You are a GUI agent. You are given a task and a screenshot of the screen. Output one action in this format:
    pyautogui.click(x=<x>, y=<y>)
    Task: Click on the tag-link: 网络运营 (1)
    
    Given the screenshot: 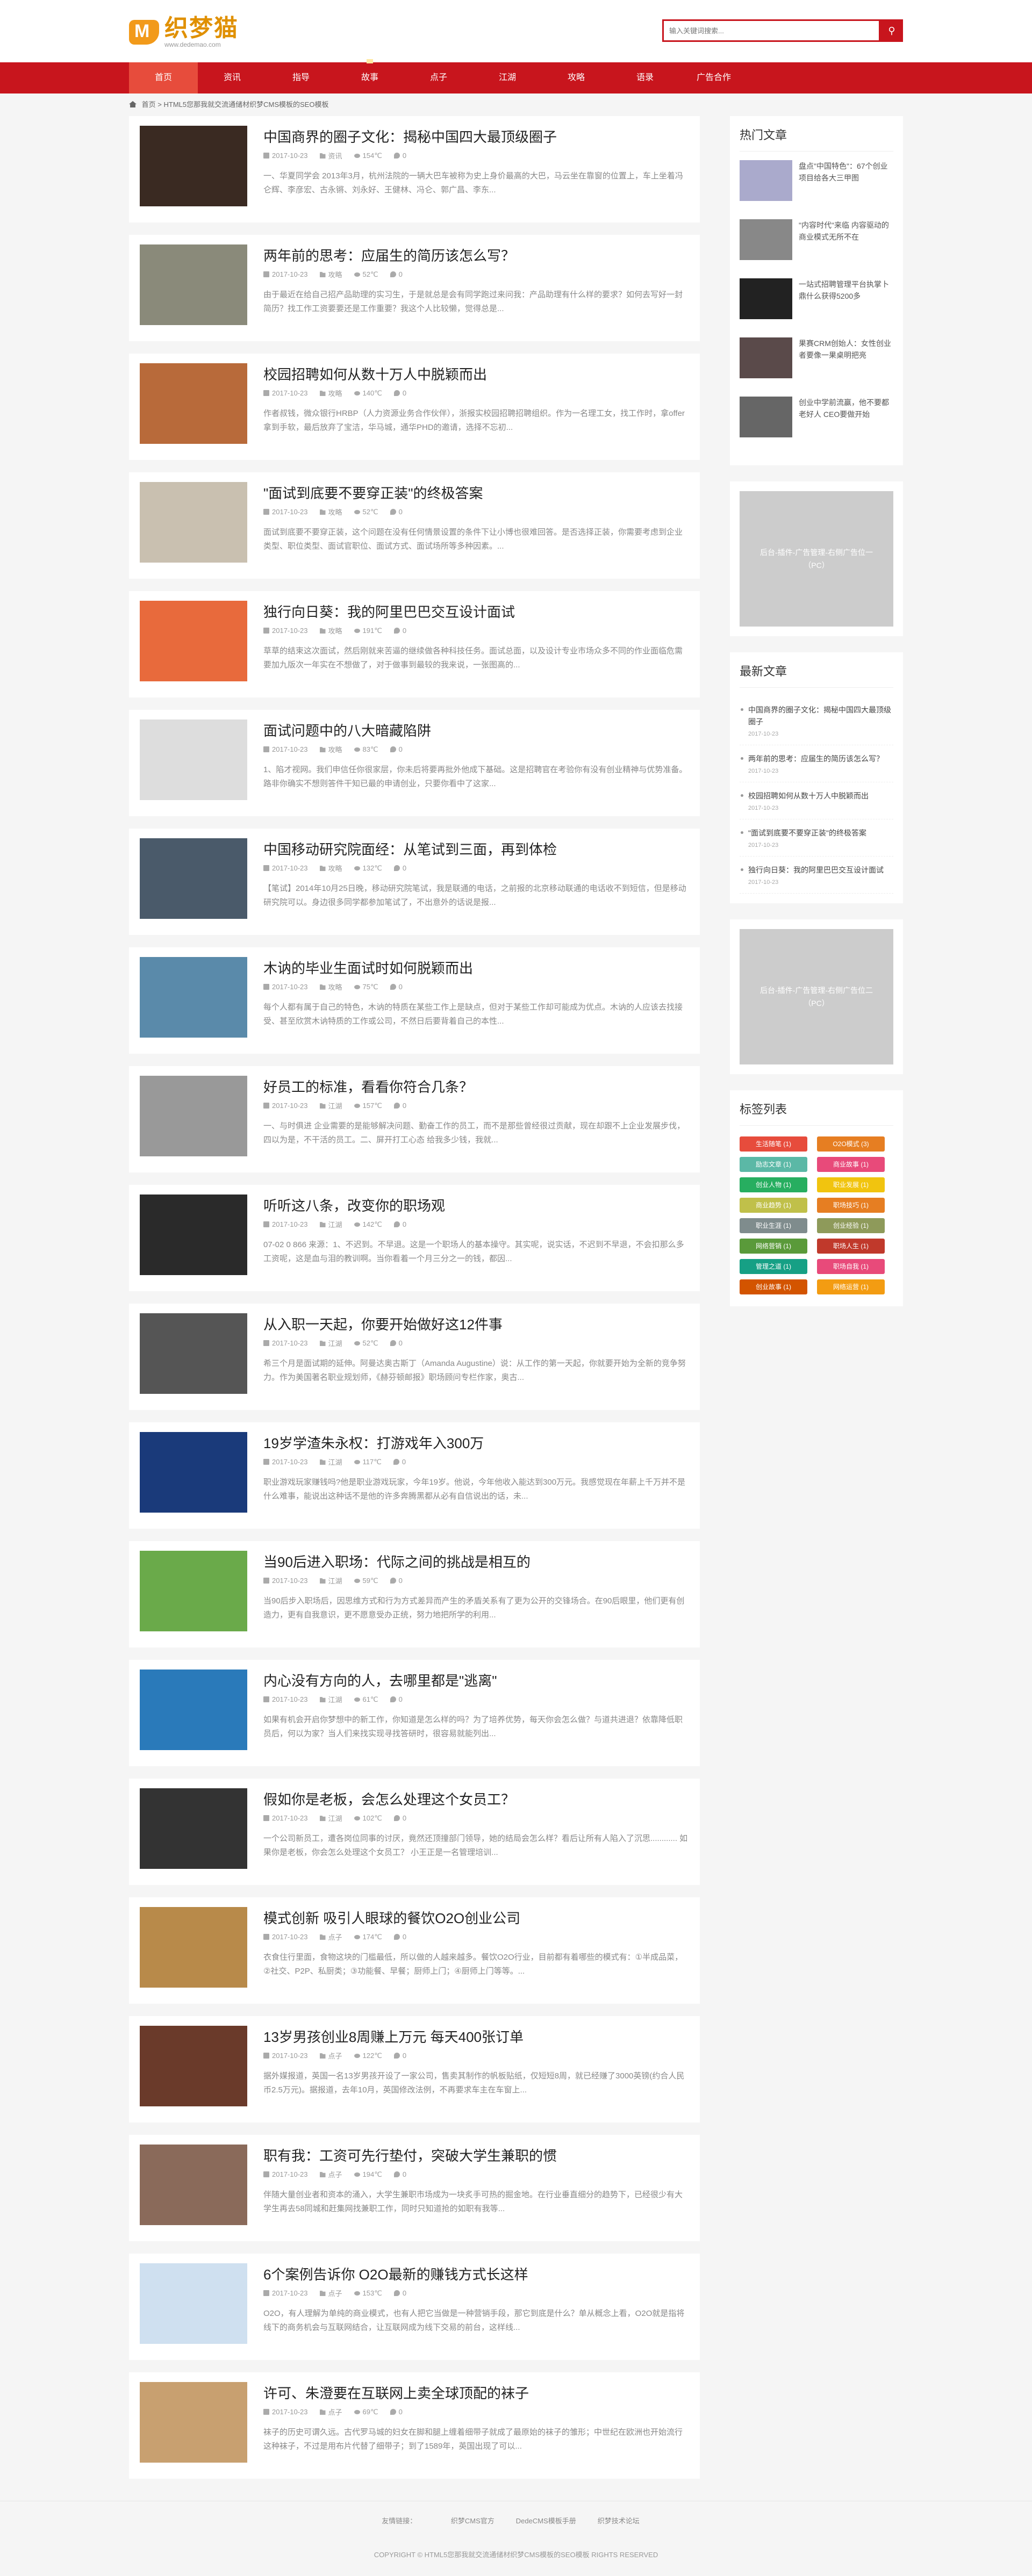 What is the action you would take?
    pyautogui.click(x=851, y=1286)
    